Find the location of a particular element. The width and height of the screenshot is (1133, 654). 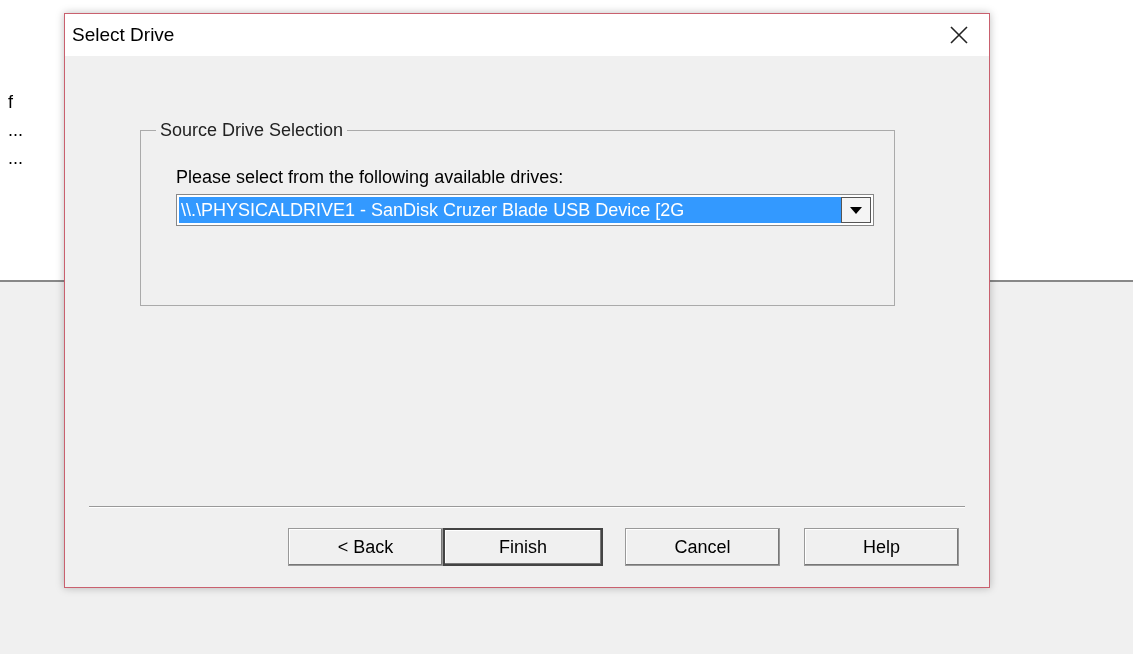

dialog-button: Help is located at coordinates (881, 547).